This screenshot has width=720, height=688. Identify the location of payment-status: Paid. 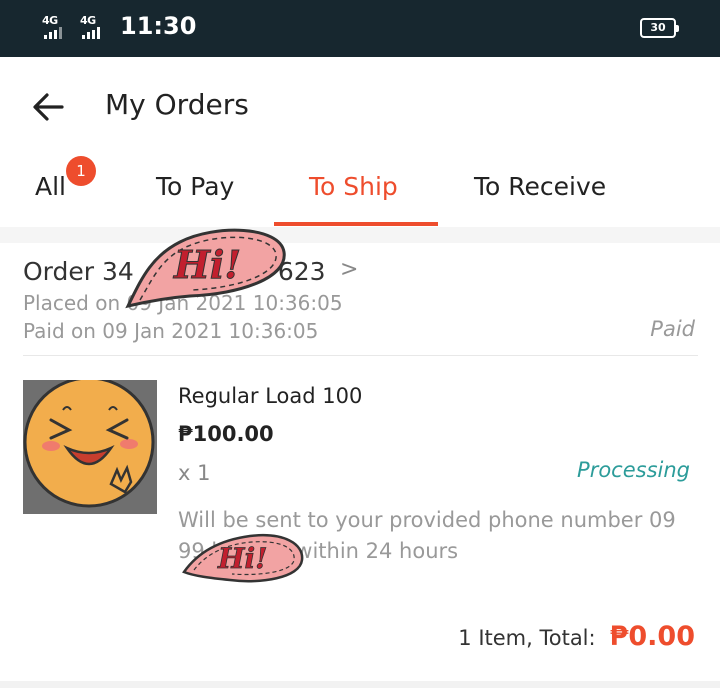
(672, 329).